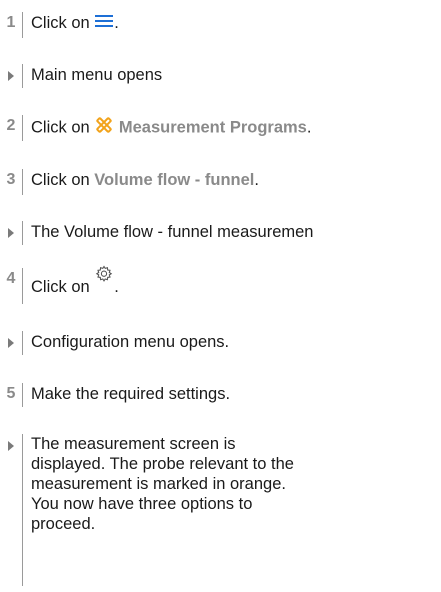 Image resolution: width=441 pixels, height=592 pixels. Describe the element at coordinates (97, 75) in the screenshot. I see `result-text: Main menu opens` at that location.